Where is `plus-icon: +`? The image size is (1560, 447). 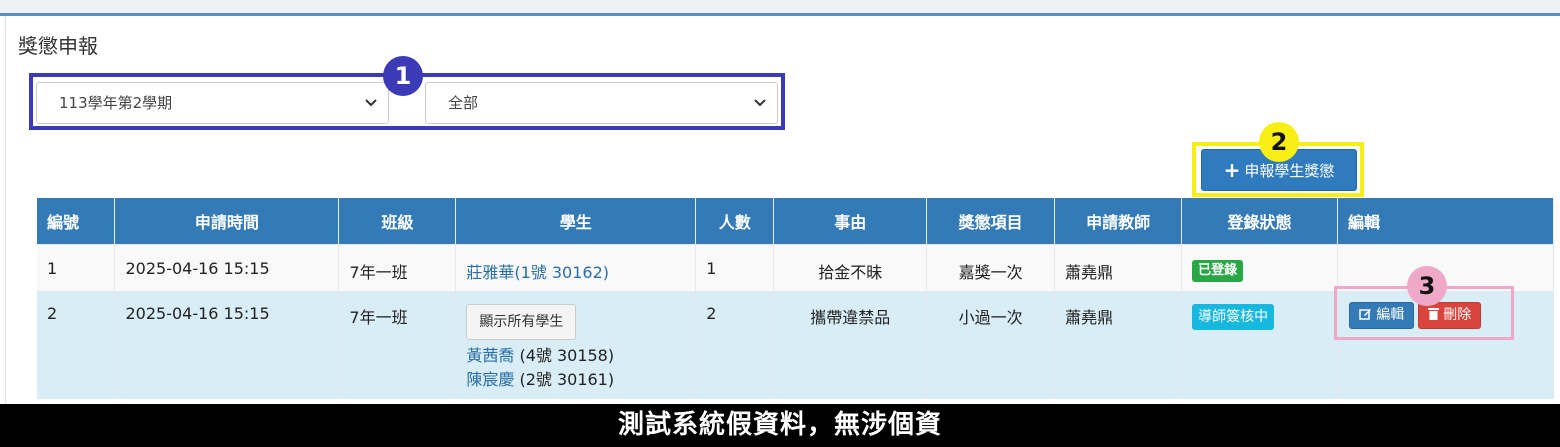
plus-icon: + is located at coordinates (1232, 170).